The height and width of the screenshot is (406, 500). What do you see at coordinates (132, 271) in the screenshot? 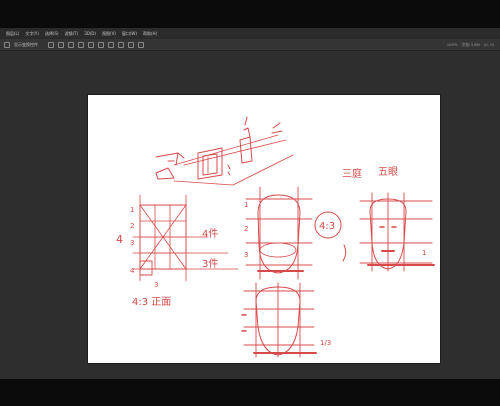
I see `grid-number-4: 4` at bounding box center [132, 271].